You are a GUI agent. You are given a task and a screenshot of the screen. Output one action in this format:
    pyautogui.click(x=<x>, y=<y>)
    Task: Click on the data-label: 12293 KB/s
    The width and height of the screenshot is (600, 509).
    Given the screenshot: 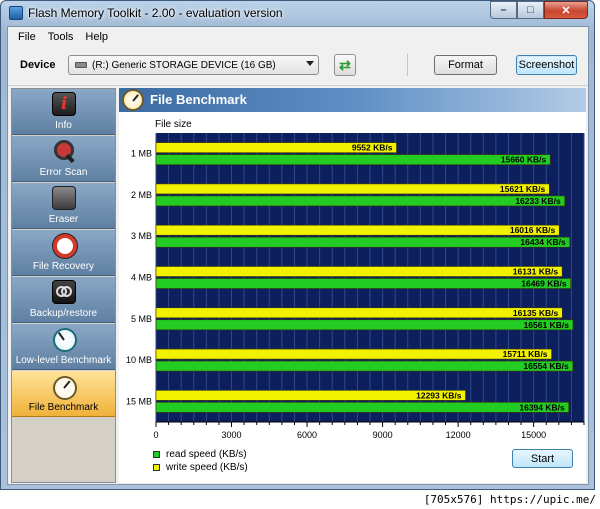 What is the action you would take?
    pyautogui.click(x=439, y=395)
    